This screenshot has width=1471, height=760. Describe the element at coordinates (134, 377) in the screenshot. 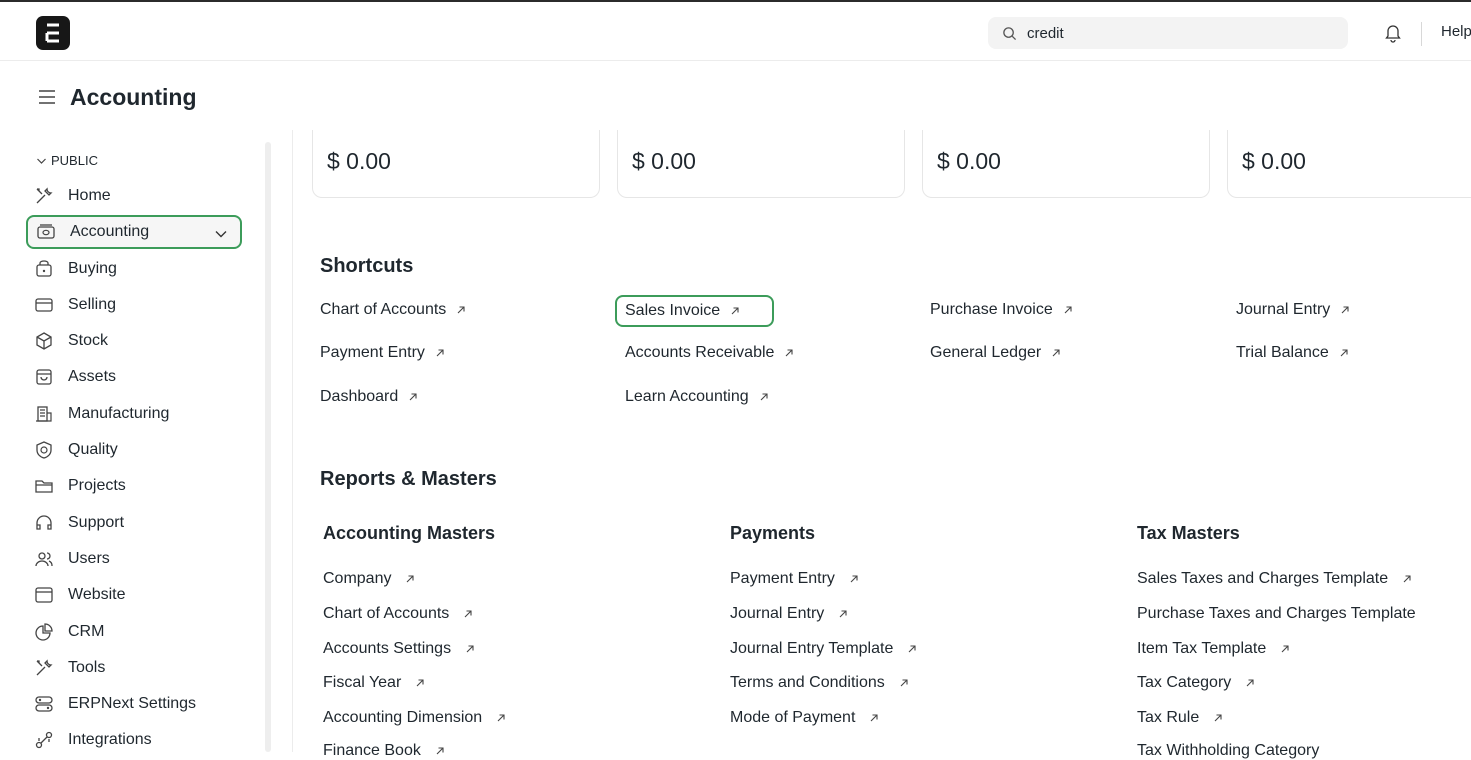

I see `sidebar-item-assets: Assets` at that location.